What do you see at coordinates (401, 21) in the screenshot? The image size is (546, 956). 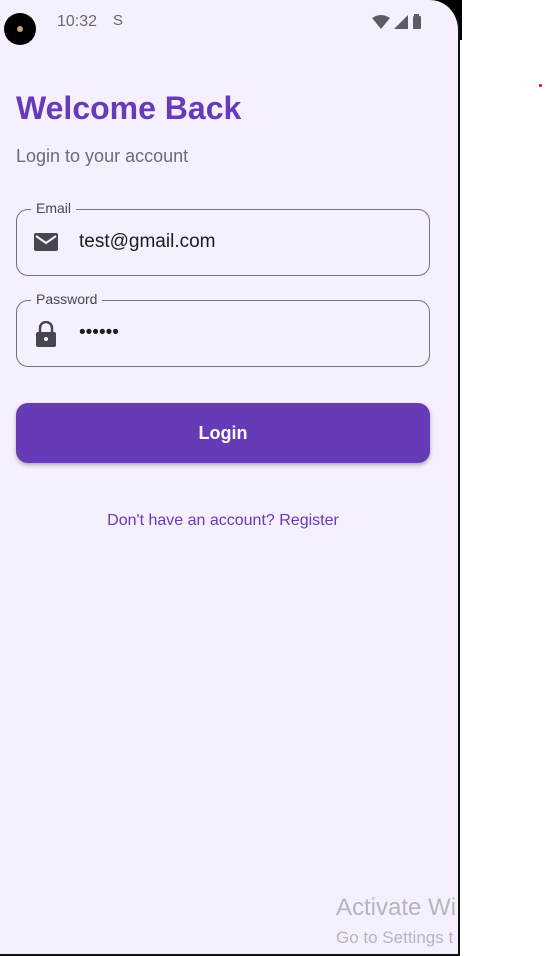 I see `signal-icon` at bounding box center [401, 21].